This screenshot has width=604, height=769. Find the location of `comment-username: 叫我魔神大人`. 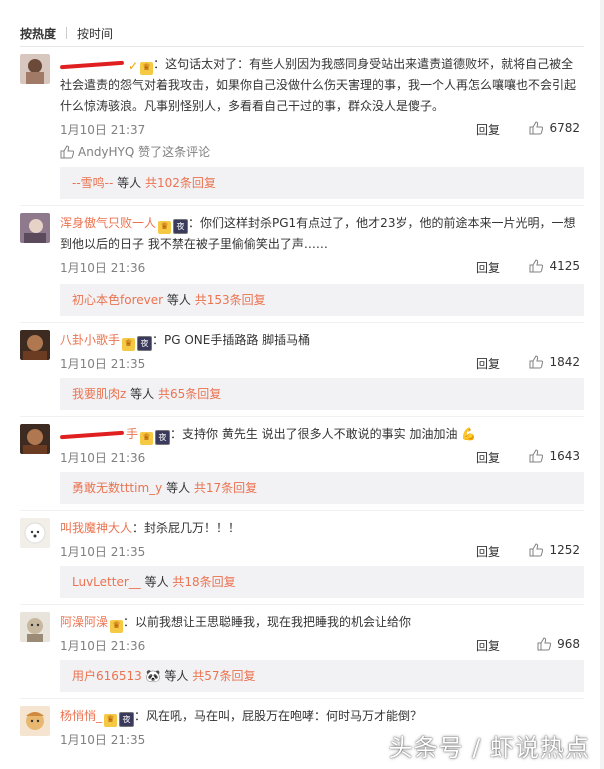

comment-username: 叫我魔神大人 is located at coordinates (96, 528).